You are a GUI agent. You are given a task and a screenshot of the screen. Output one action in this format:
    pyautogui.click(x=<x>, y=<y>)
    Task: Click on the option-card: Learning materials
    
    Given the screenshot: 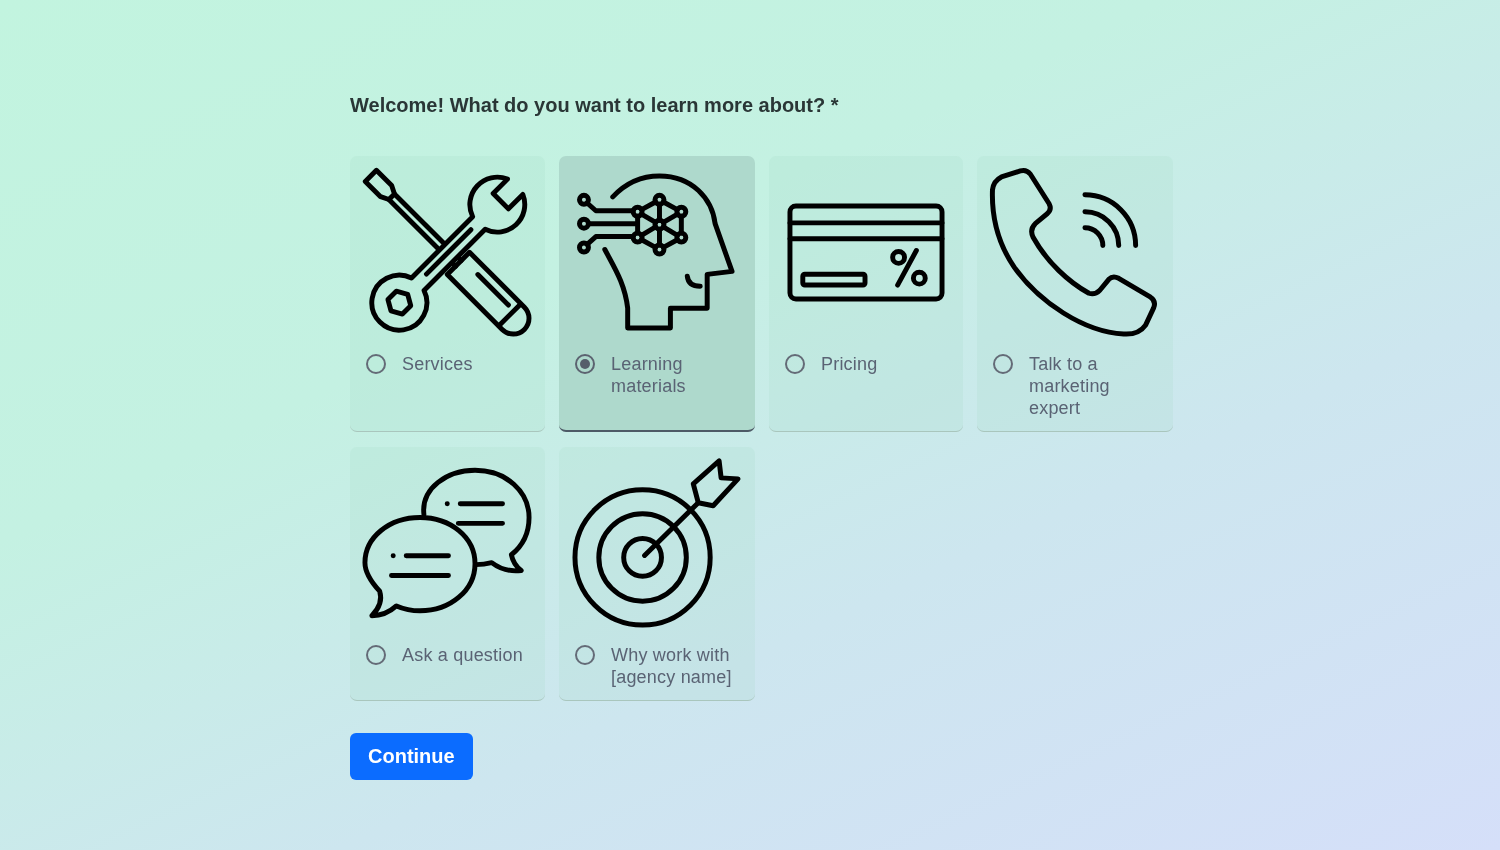 What is the action you would take?
    pyautogui.click(x=657, y=294)
    